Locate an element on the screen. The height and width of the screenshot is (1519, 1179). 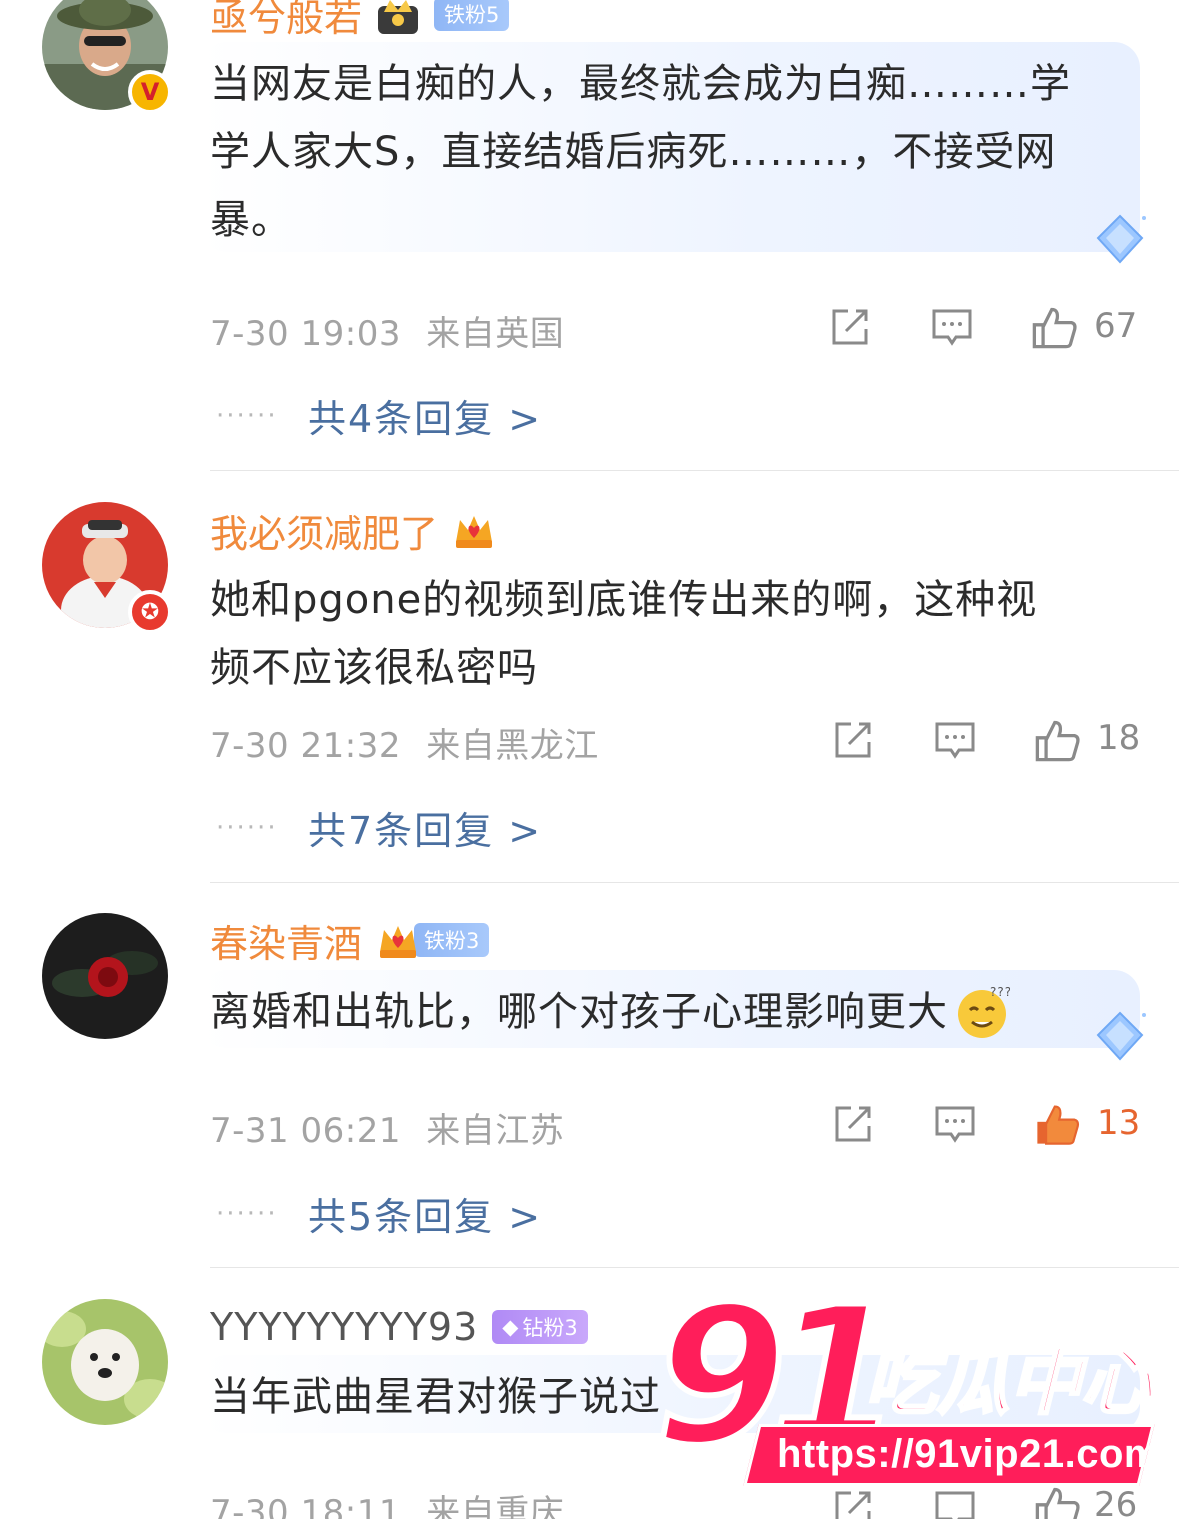
comment-text-line: 频不应该很私密吗 is located at coordinates (374, 668).